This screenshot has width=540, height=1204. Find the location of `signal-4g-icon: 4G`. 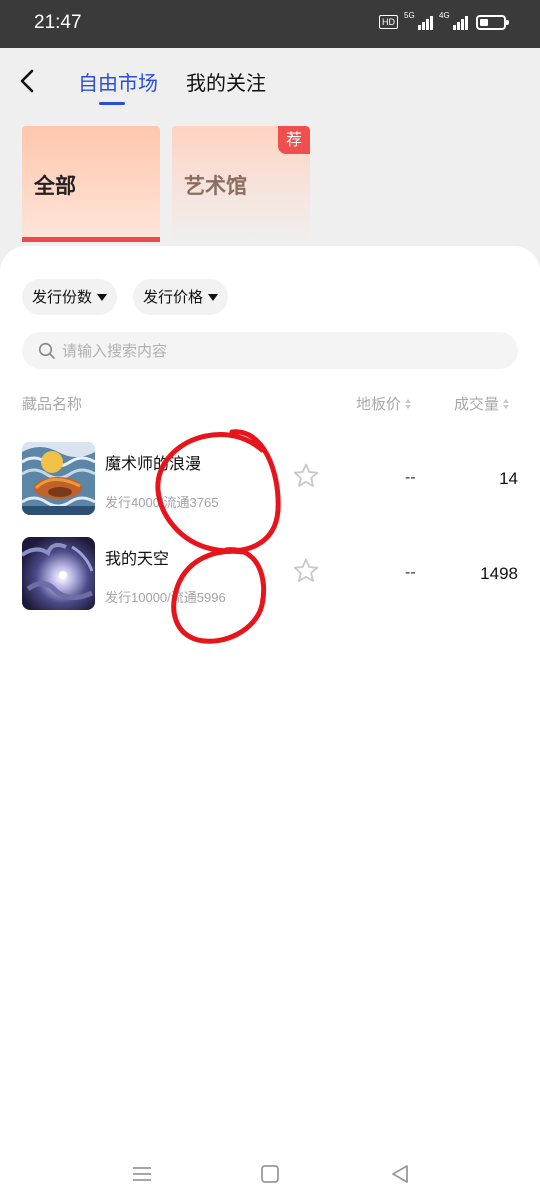

signal-4g-icon: 4G is located at coordinates (453, 20).